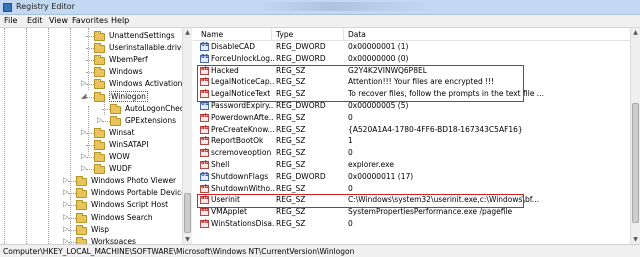 This screenshot has height=257, width=640. What do you see at coordinates (126, 72) in the screenshot?
I see `tree-item-label: Windows` at bounding box center [126, 72].